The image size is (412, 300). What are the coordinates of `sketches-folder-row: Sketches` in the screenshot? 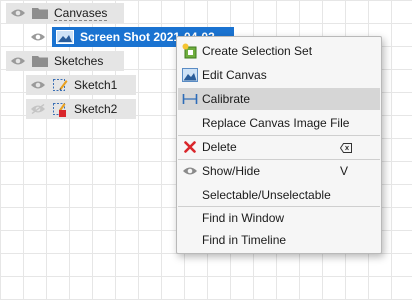 It's located at (65, 61).